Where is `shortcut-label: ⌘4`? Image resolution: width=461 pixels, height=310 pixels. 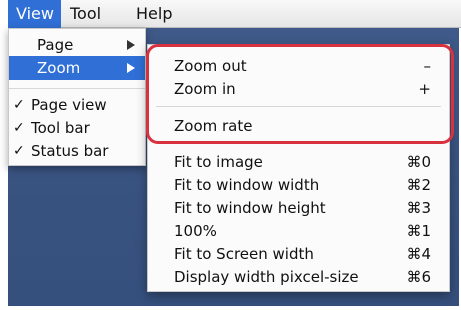
shortcut-label: ⌘4 is located at coordinates (418, 254).